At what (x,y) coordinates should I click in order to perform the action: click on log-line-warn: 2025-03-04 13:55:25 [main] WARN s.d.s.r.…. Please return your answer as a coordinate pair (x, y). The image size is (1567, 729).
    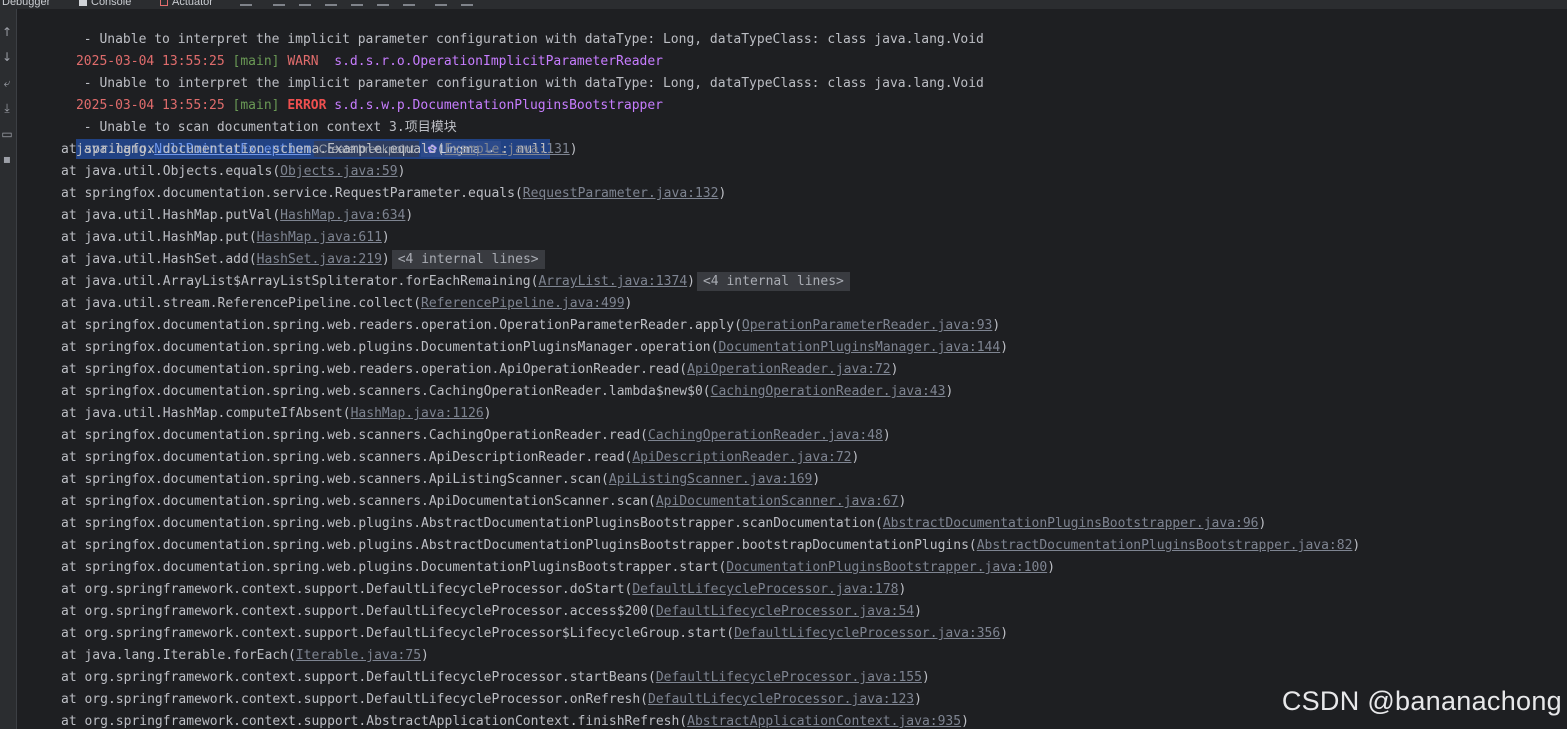
    Looking at the image, I should click on (688, 49).